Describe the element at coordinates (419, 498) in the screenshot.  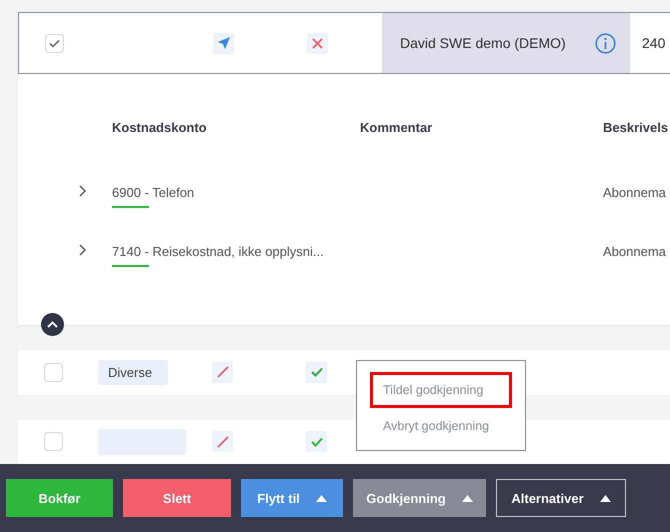
I see `approval-button: Godkjenning` at that location.